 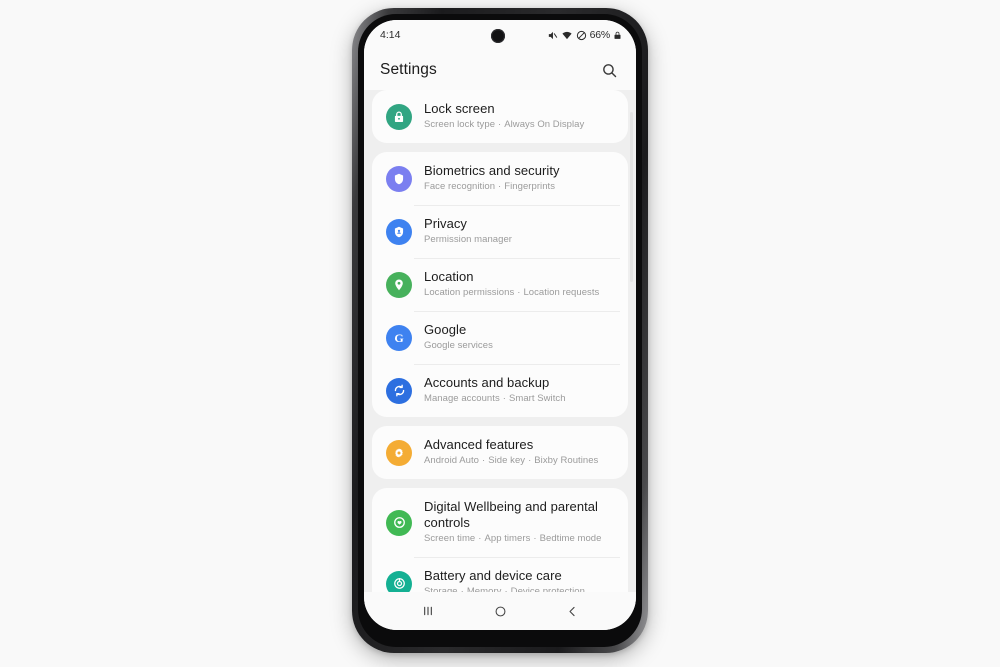 I want to click on list-item-subtitle: Location permissions · Location requests, so click(x=512, y=292).